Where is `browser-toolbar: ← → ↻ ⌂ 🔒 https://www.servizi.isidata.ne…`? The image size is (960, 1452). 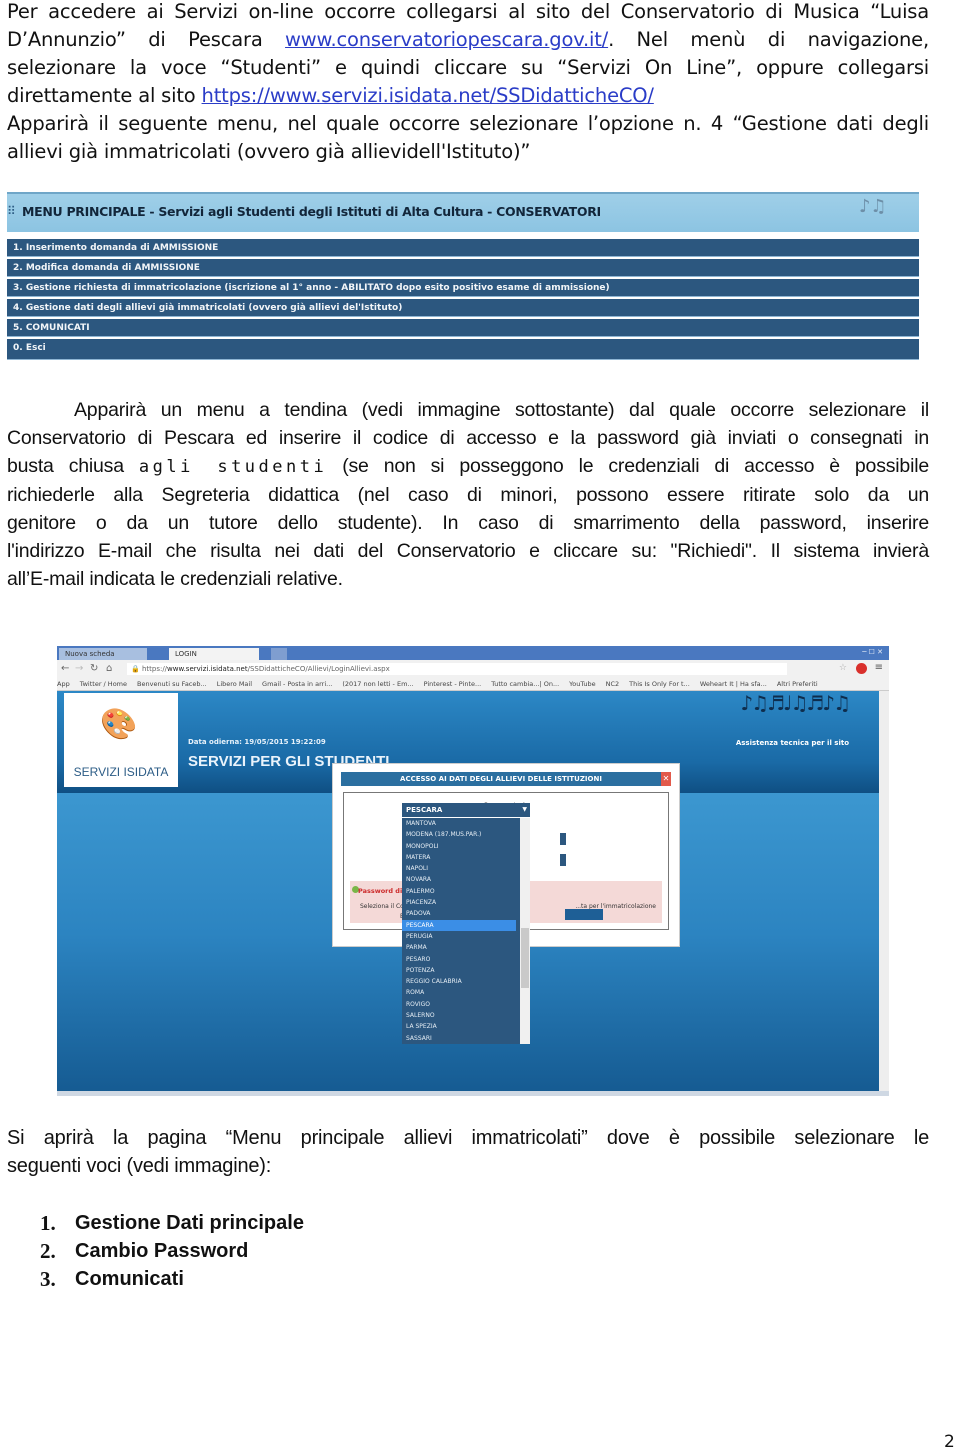 browser-toolbar: ← → ↻ ⌂ 🔒 https://www.servizi.isidata.ne… is located at coordinates (473, 669).